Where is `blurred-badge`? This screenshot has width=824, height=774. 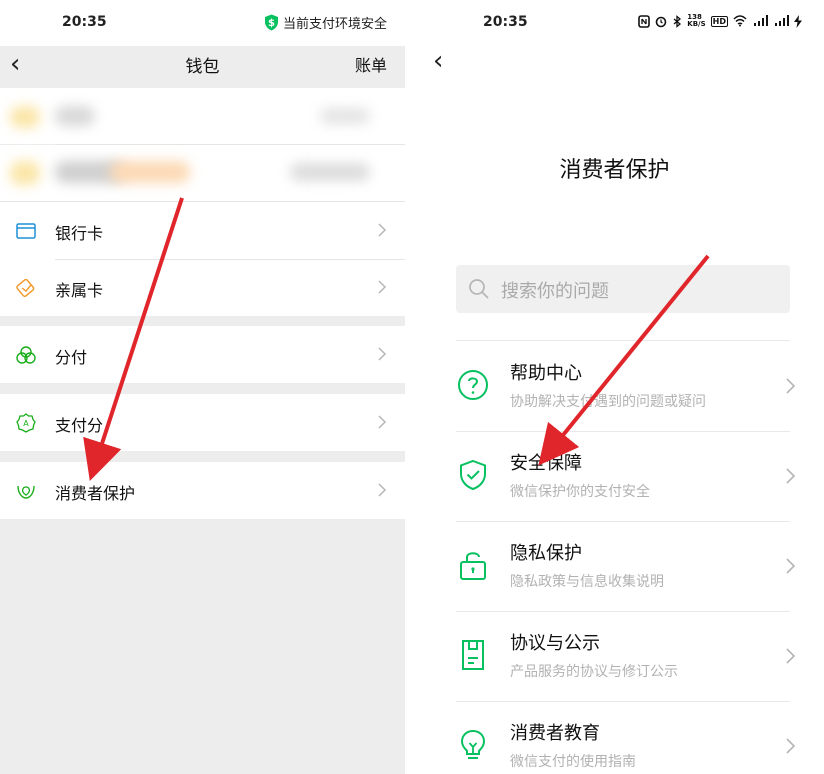 blurred-badge is located at coordinates (150, 172).